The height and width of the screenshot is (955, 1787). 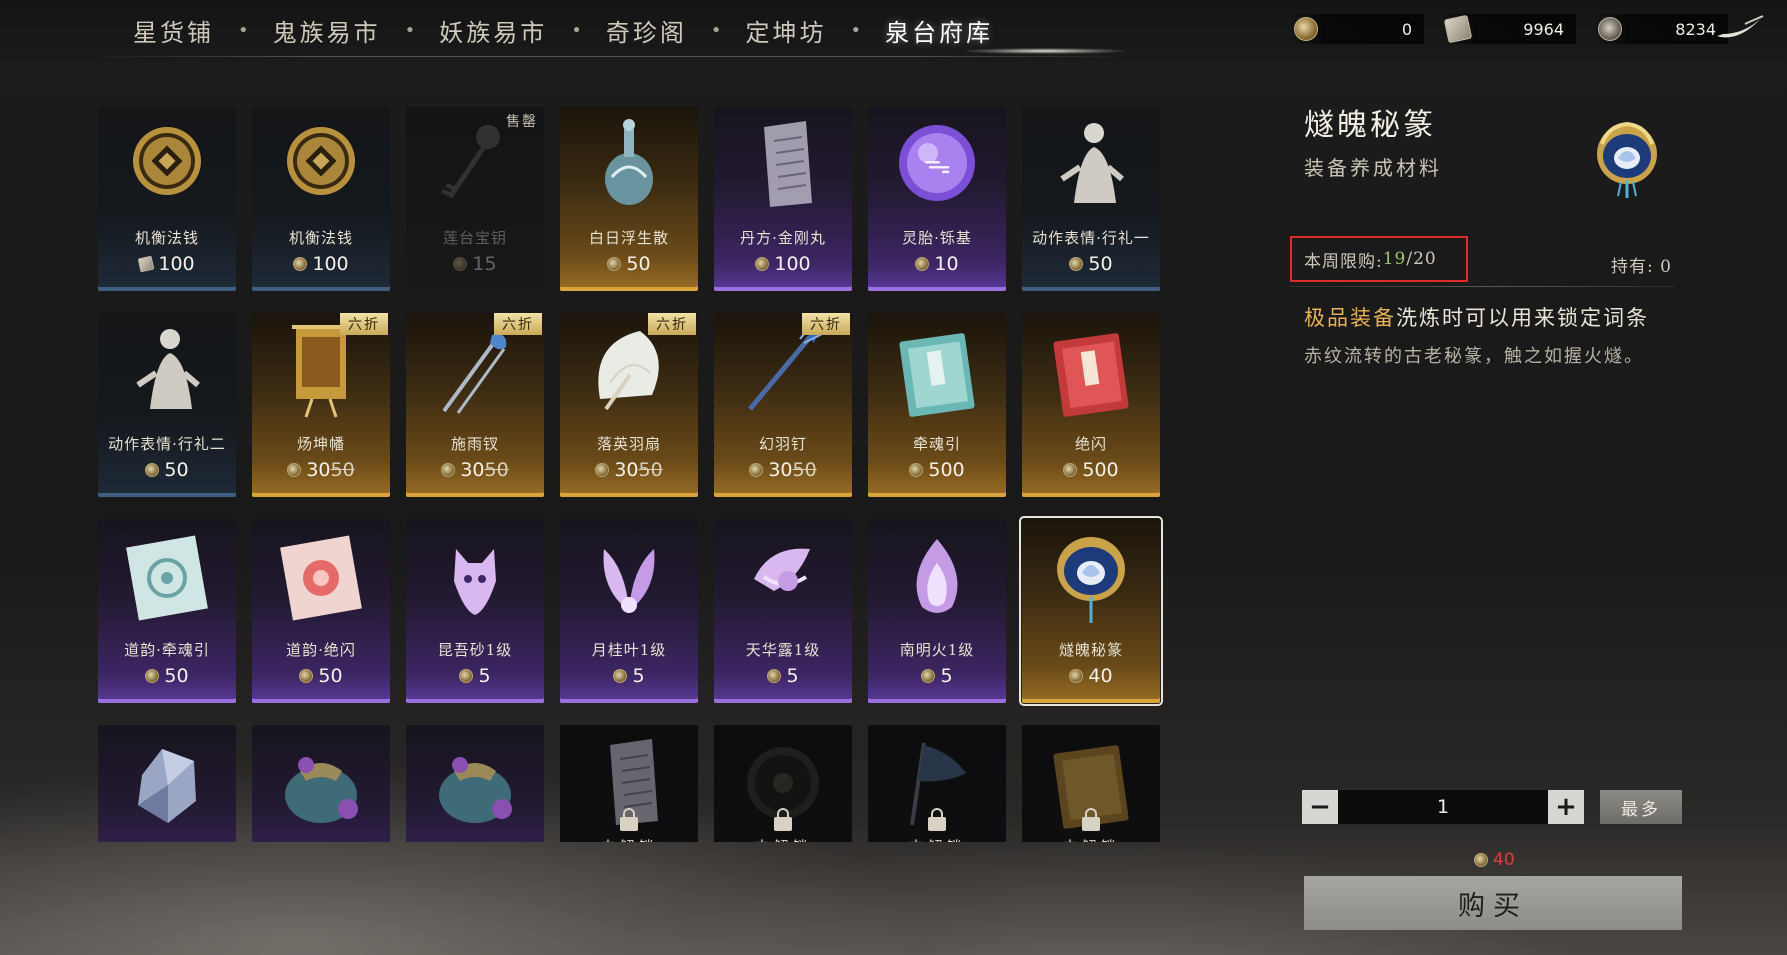 I want to click on item-name: 昆吾砂1级, so click(x=475, y=650).